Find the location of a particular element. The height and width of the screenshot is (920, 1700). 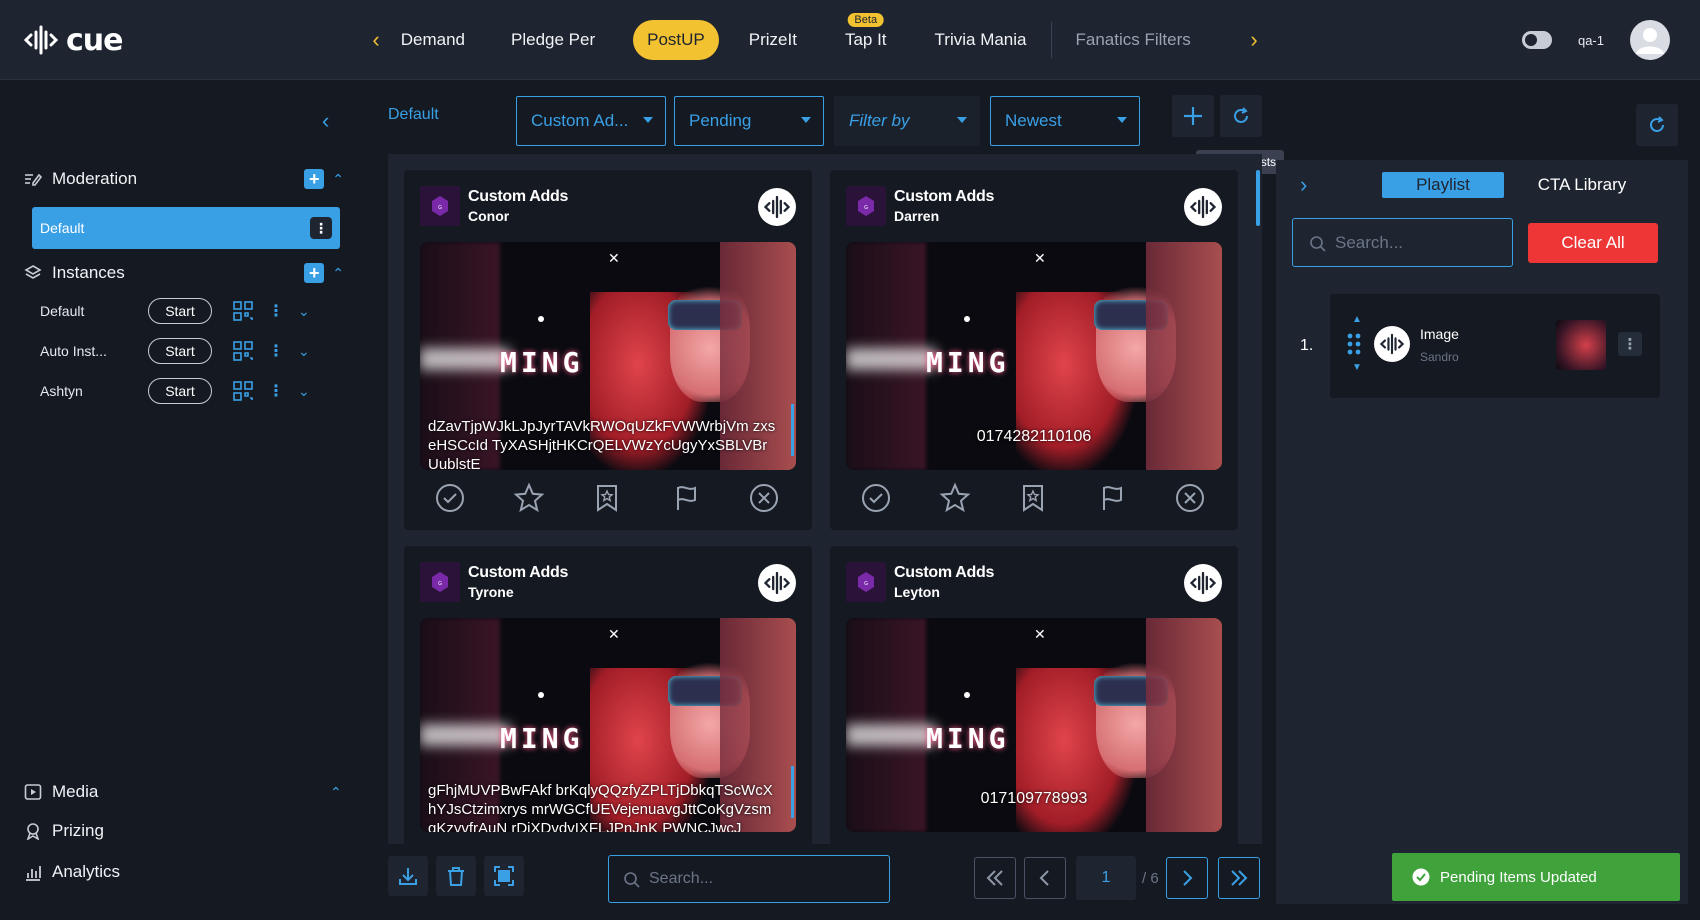

expand-panel-icon: › is located at coordinates (1303, 185).